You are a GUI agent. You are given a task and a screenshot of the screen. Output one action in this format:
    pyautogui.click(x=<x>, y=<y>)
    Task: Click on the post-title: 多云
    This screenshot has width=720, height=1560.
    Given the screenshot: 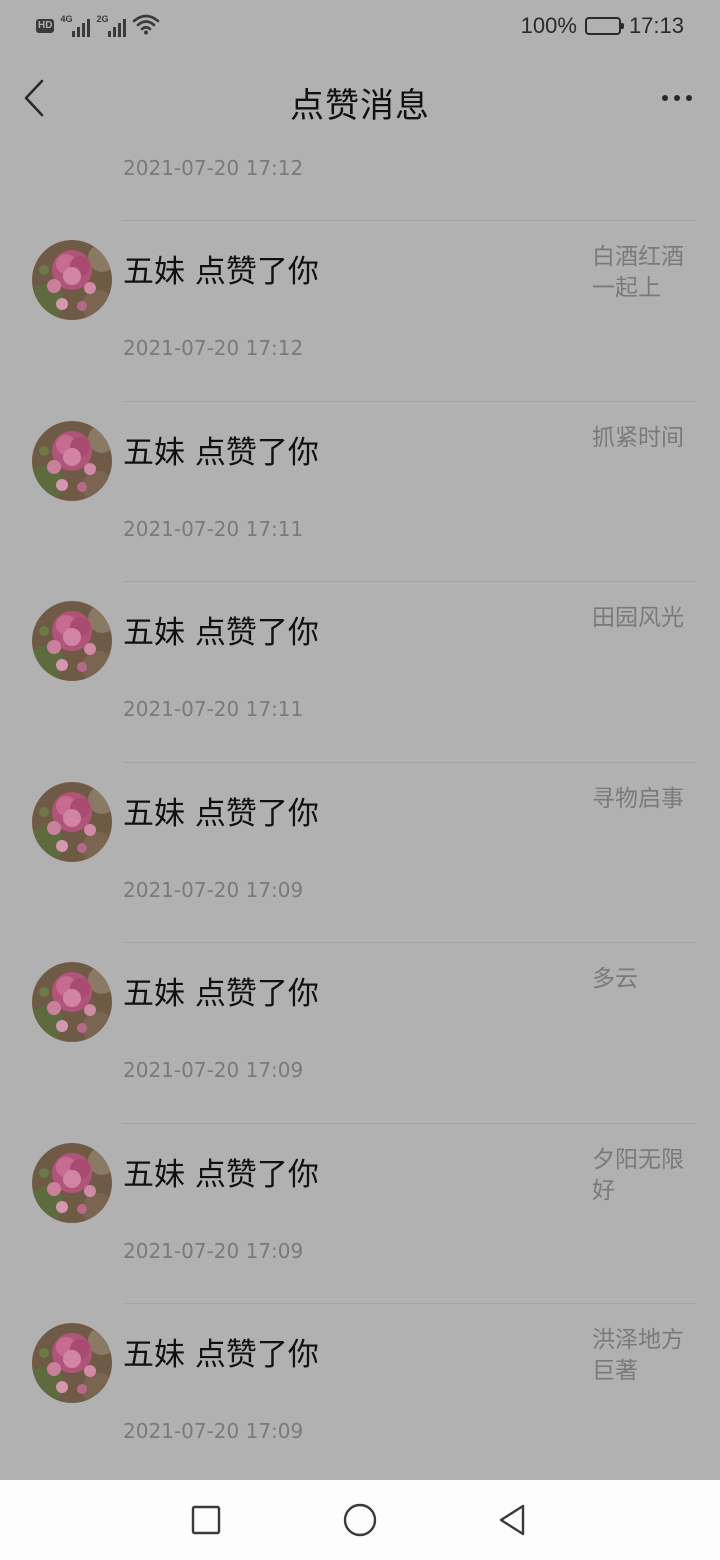 What is the action you would take?
    pyautogui.click(x=615, y=979)
    